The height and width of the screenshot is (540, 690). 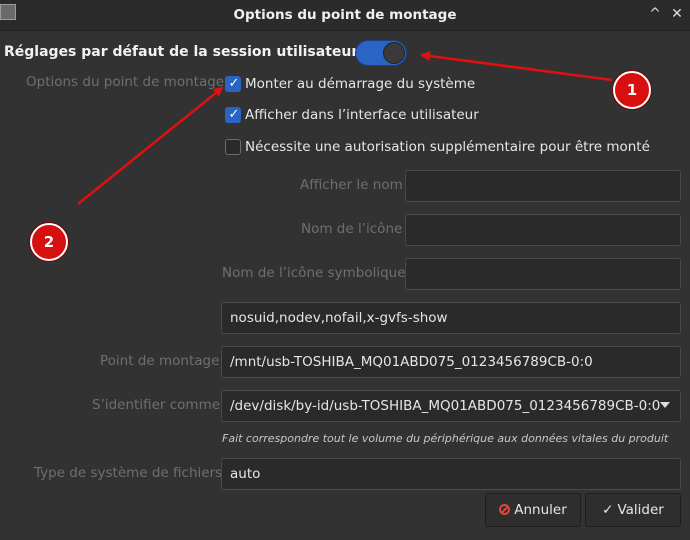 I want to click on annotation-badge-1: 1, so click(x=632, y=90).